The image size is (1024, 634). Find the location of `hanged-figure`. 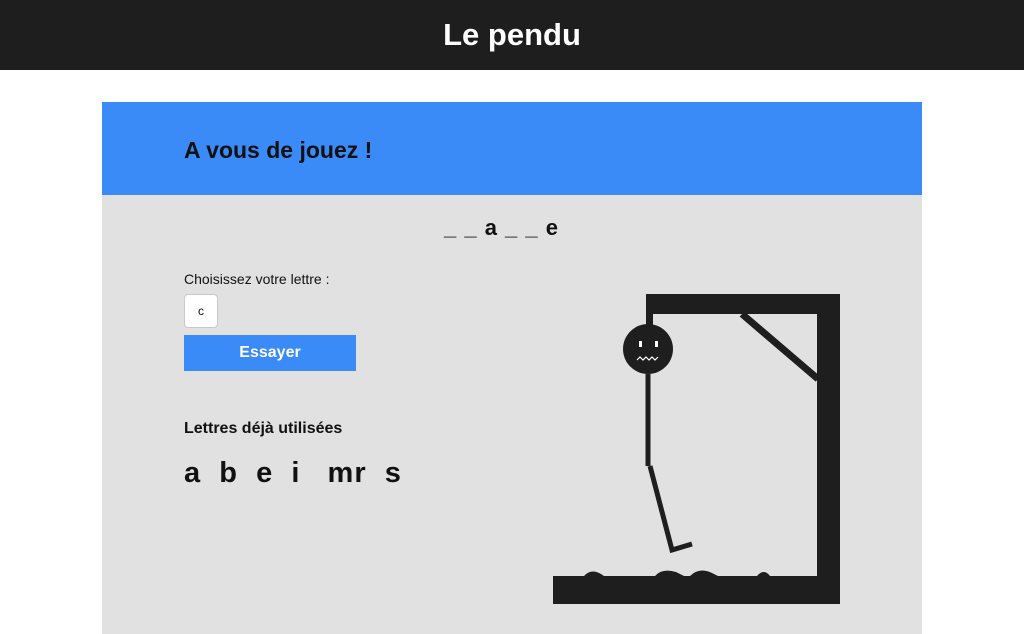

hanged-figure is located at coordinates (658, 439).